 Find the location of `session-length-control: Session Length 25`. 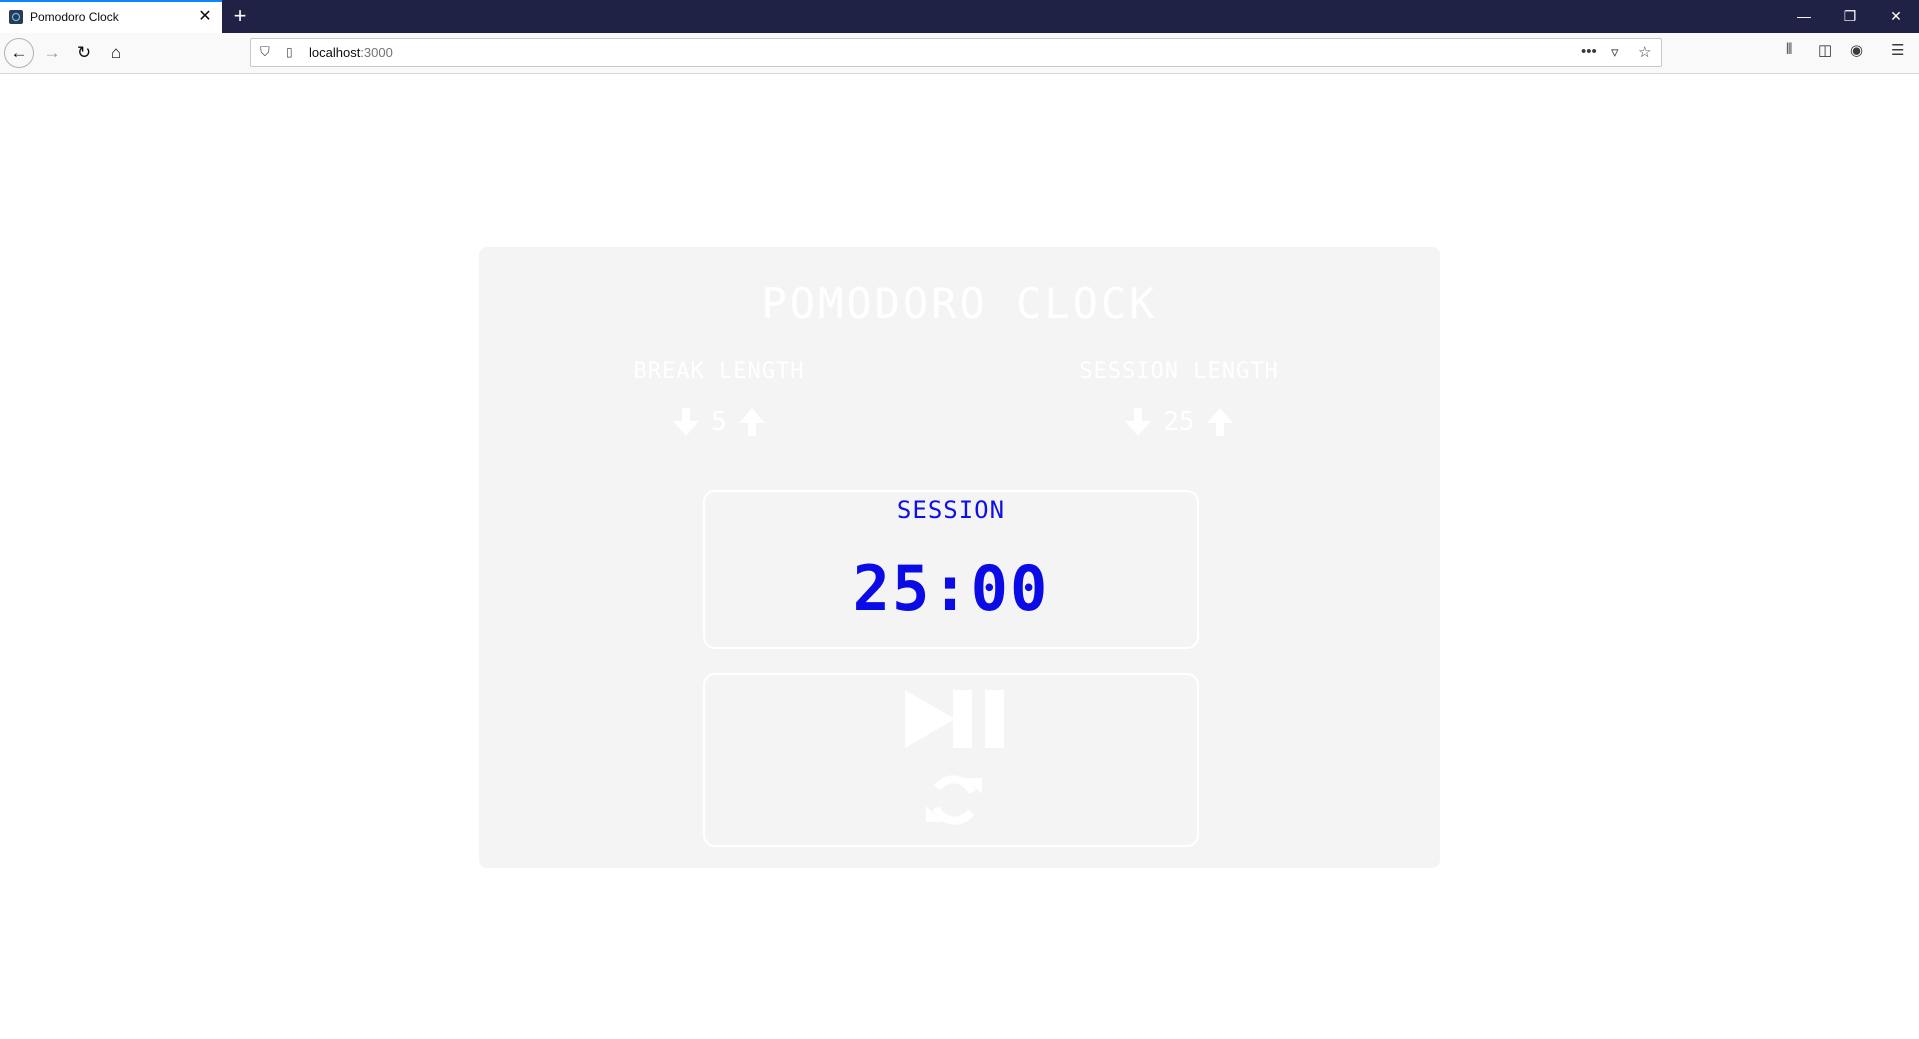

session-length-control: Session Length 25 is located at coordinates (1179, 398).